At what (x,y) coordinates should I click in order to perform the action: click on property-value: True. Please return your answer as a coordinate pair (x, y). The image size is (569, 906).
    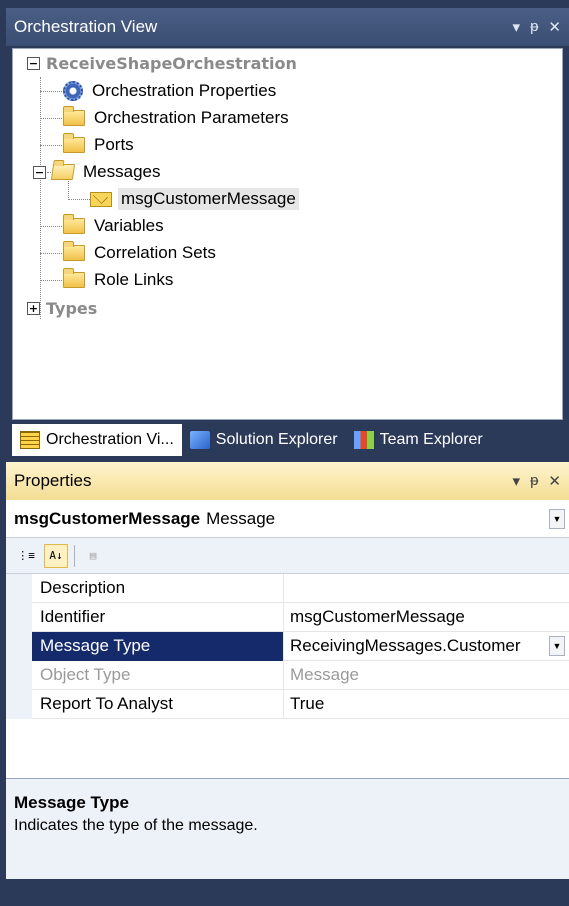
    Looking at the image, I should click on (426, 704).